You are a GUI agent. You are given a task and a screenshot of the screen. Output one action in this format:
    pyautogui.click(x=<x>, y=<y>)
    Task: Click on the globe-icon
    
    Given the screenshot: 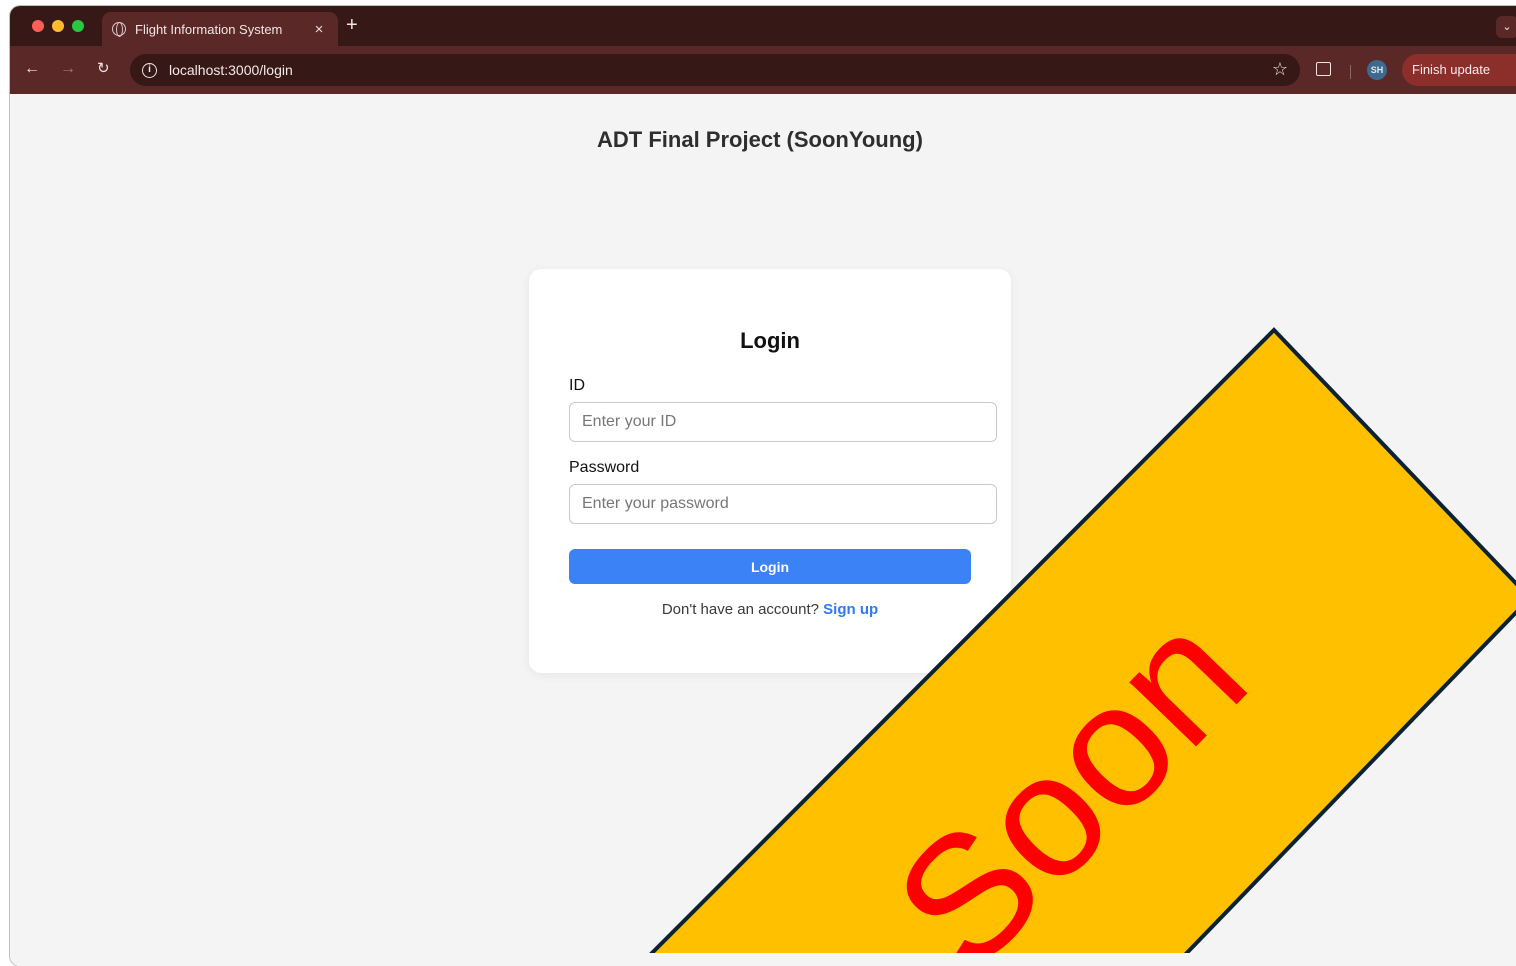 What is the action you would take?
    pyautogui.click(x=119, y=29)
    